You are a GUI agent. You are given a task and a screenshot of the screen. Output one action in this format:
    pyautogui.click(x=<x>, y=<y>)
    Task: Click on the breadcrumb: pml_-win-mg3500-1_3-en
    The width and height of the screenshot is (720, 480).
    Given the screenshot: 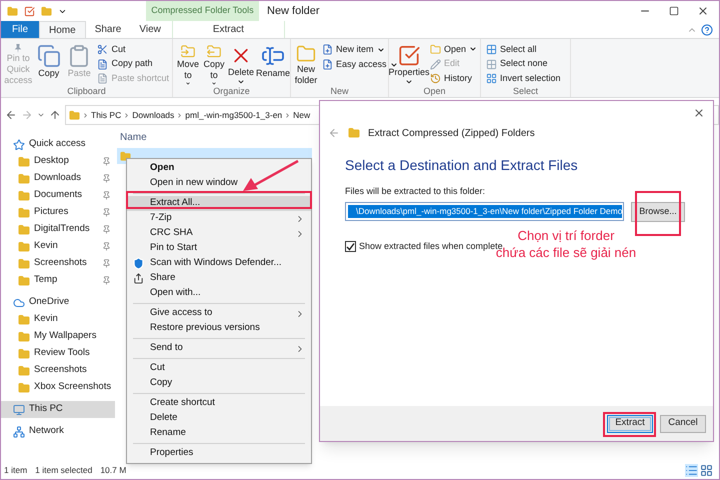 What is the action you would take?
    pyautogui.click(x=233, y=115)
    